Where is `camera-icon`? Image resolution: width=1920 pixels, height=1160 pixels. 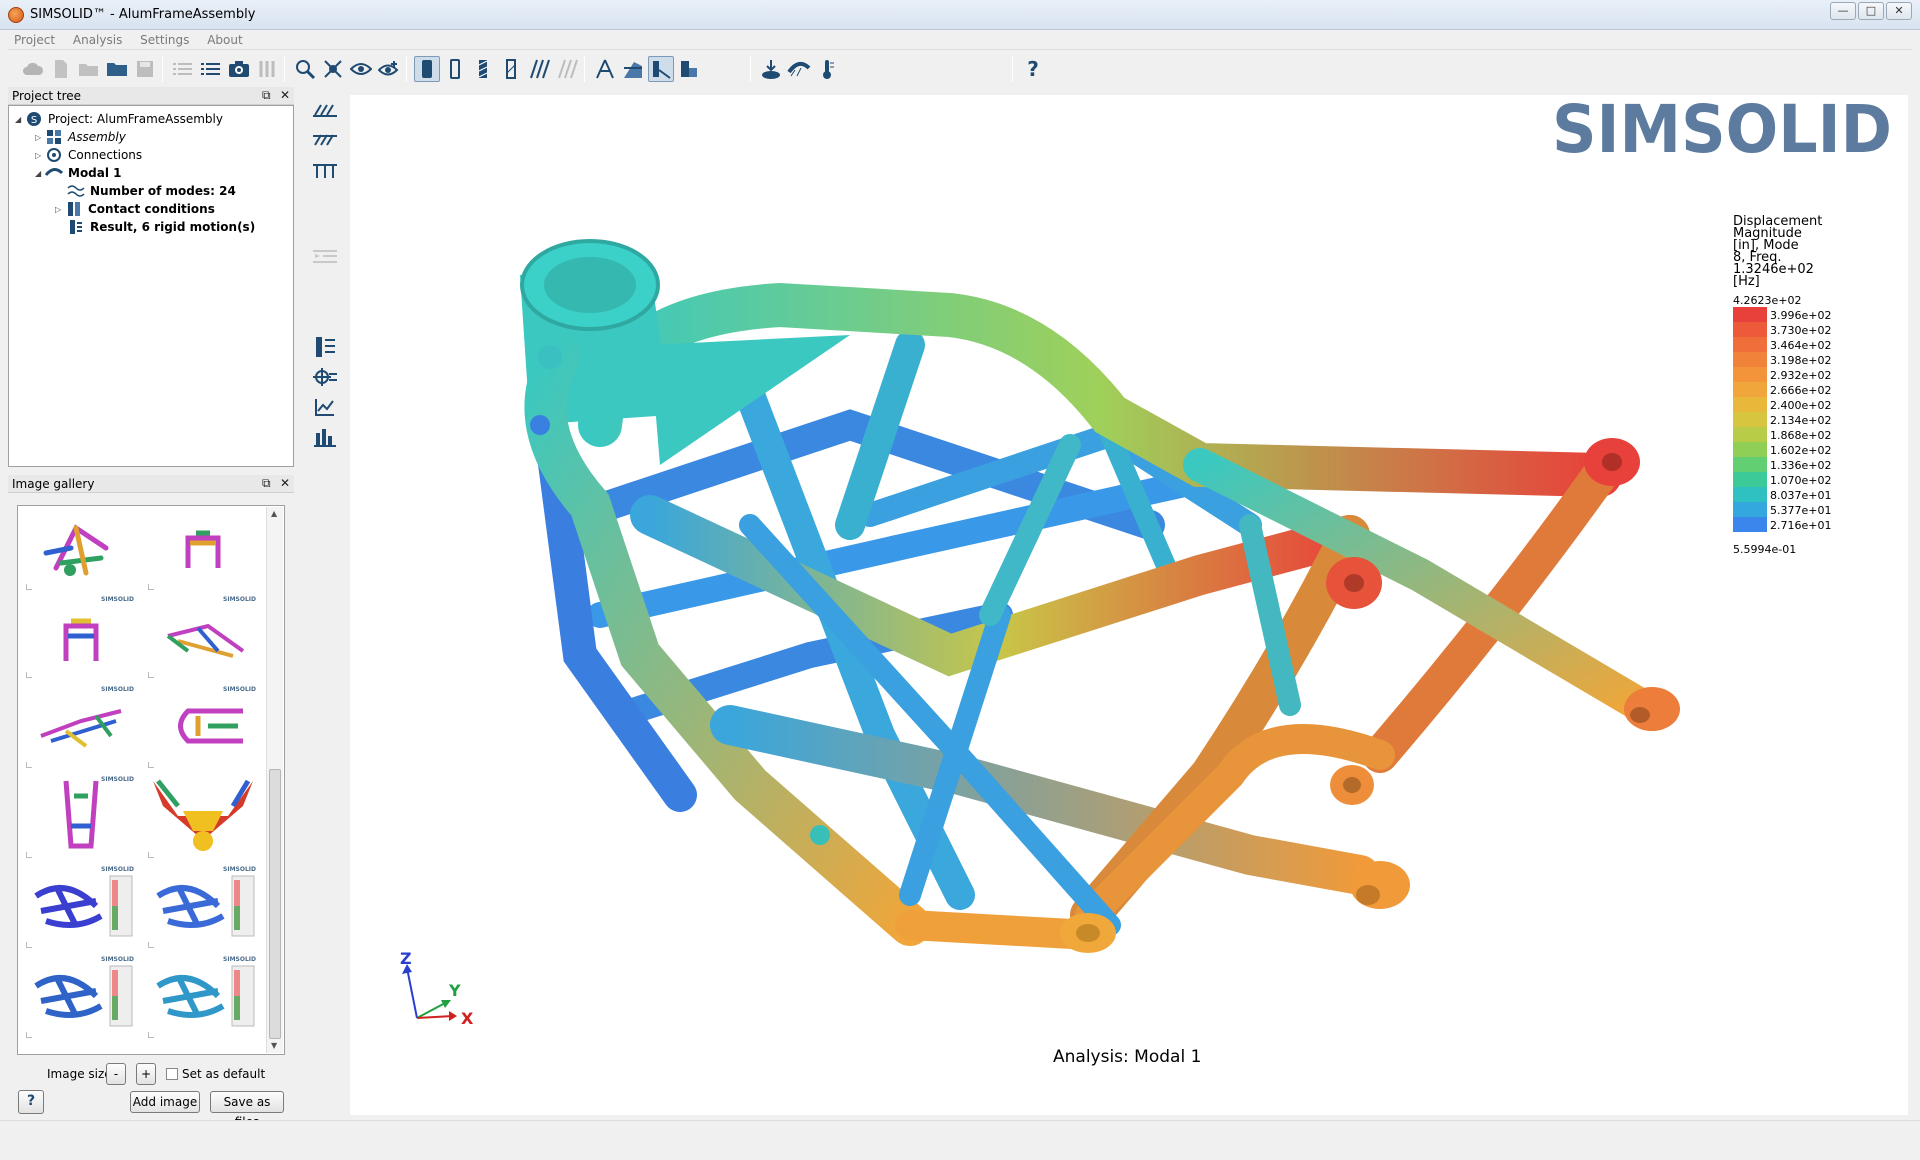 camera-icon is located at coordinates (239, 69).